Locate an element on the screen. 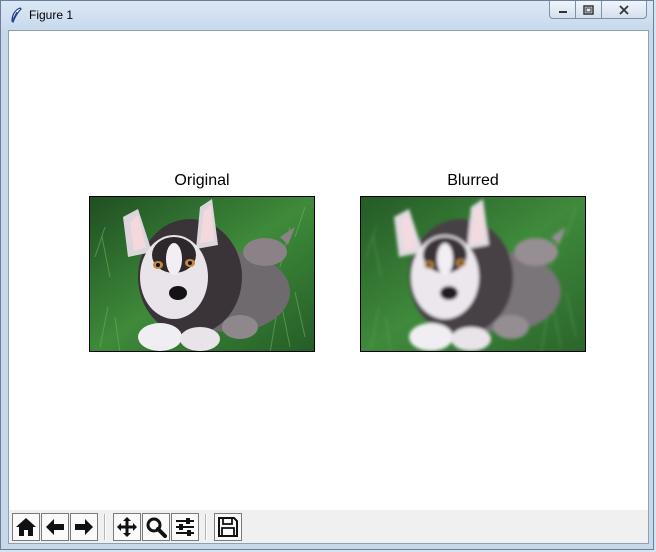  close-icon is located at coordinates (624, 9).